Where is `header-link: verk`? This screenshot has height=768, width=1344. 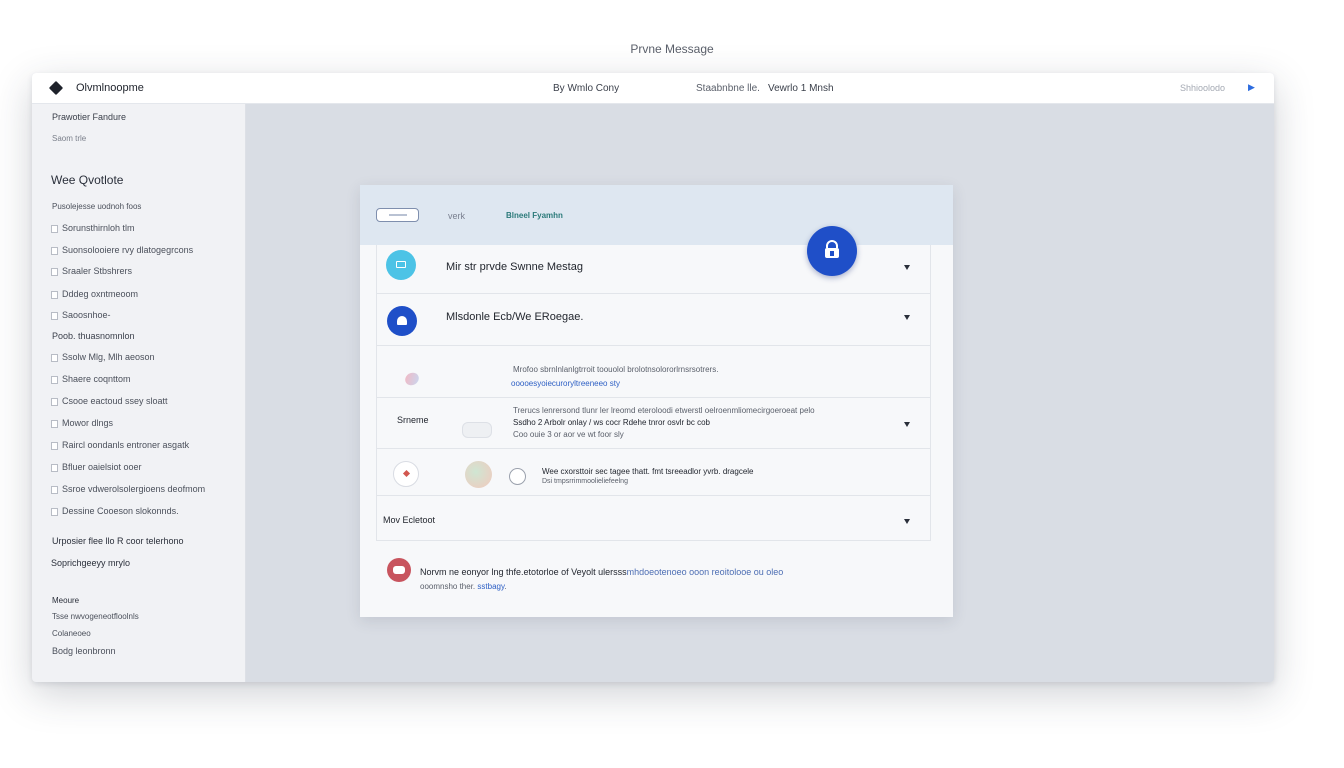 header-link: verk is located at coordinates (456, 216).